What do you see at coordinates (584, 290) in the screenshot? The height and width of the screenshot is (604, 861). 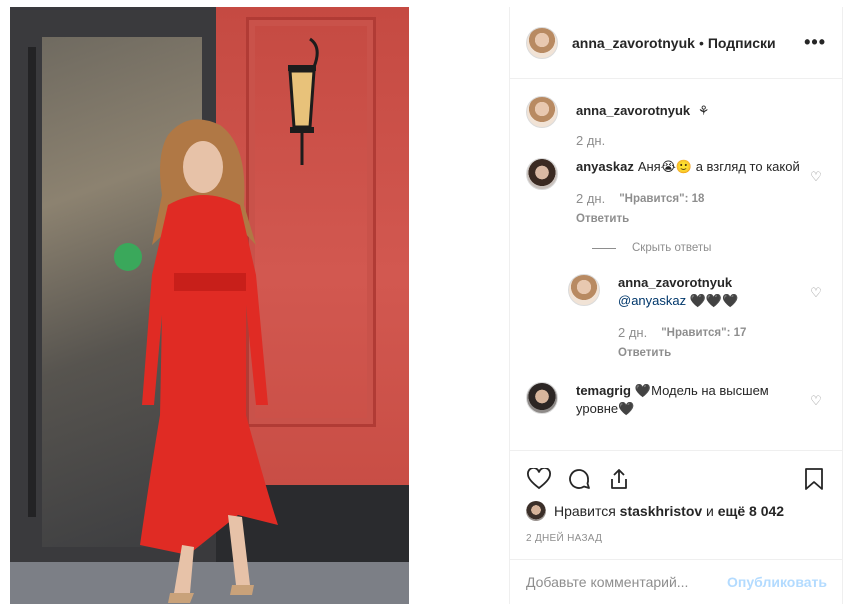 I see `reply-avatar` at bounding box center [584, 290].